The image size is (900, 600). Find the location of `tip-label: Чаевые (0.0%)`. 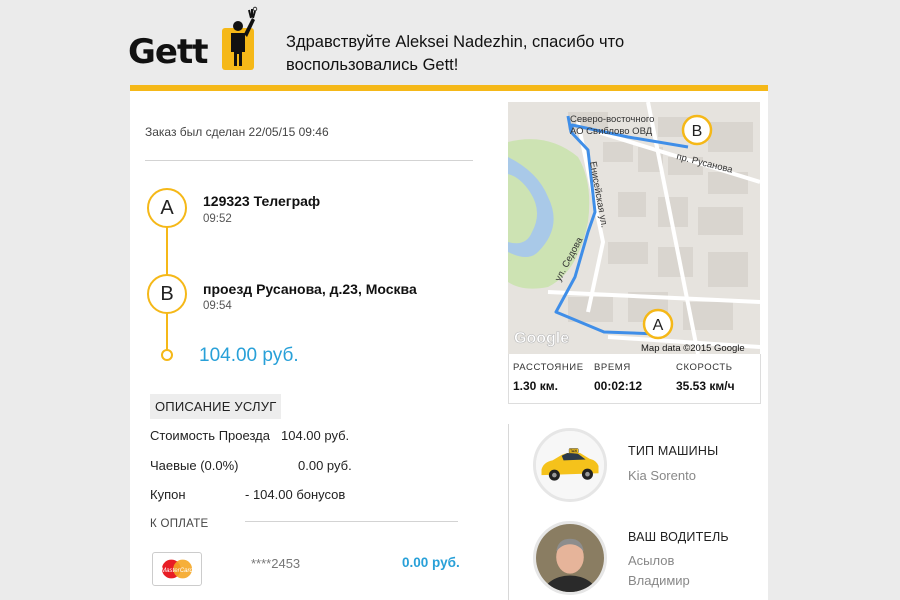

tip-label: Чаевые (0.0%) is located at coordinates (194, 465).